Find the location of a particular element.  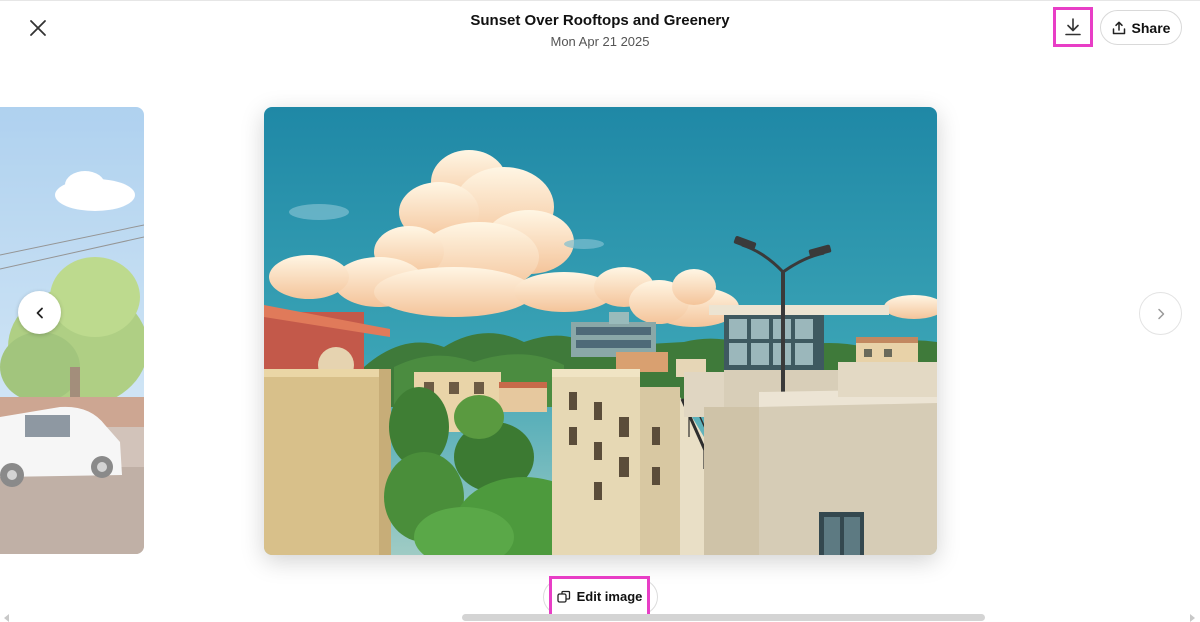

edit-image-button: Edit image is located at coordinates (599, 596).